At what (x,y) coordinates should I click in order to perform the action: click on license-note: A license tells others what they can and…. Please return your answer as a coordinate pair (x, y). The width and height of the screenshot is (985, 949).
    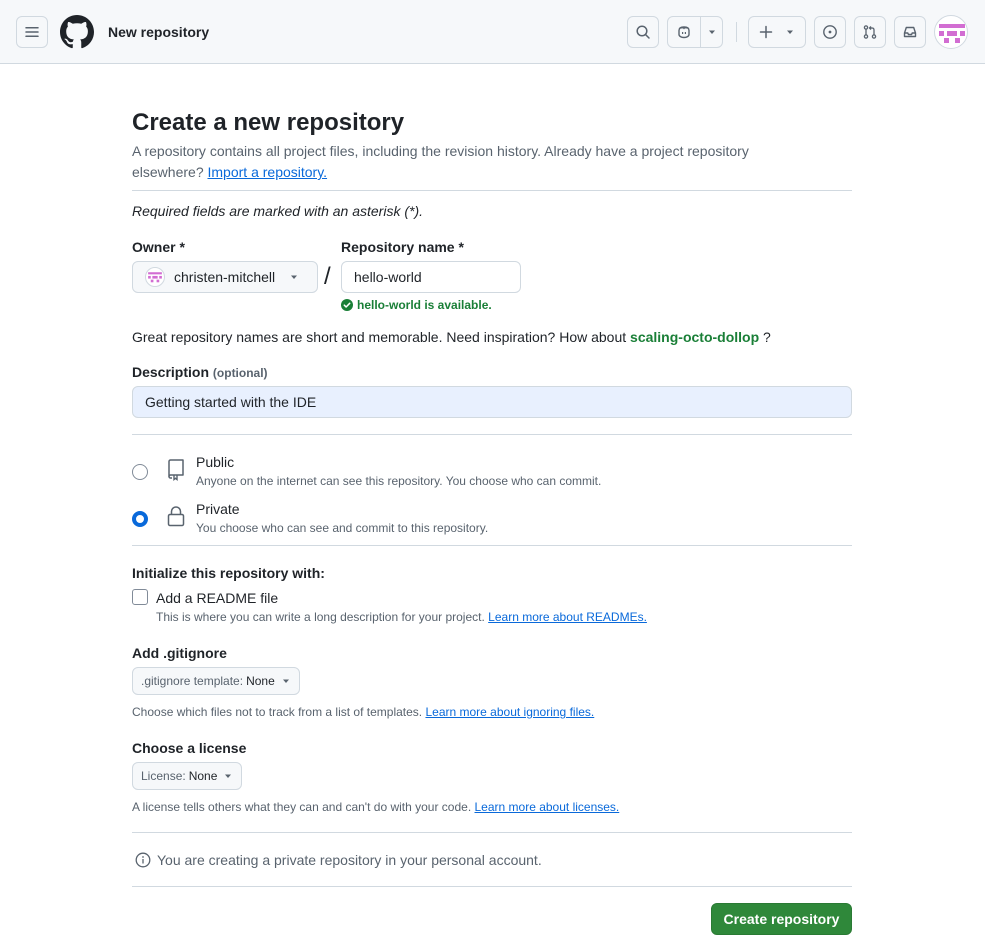
    Looking at the image, I should click on (375, 807).